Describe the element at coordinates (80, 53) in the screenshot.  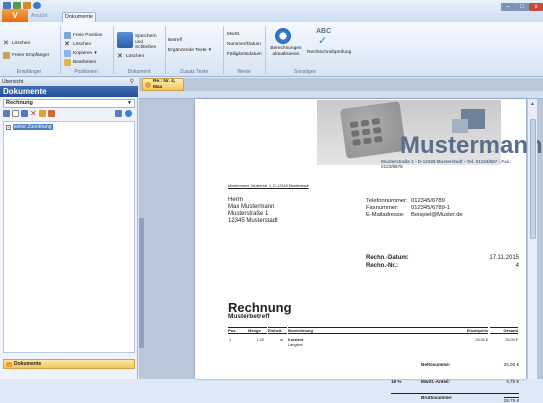
I see `position-kopieren-button: Kopieren ▾` at that location.